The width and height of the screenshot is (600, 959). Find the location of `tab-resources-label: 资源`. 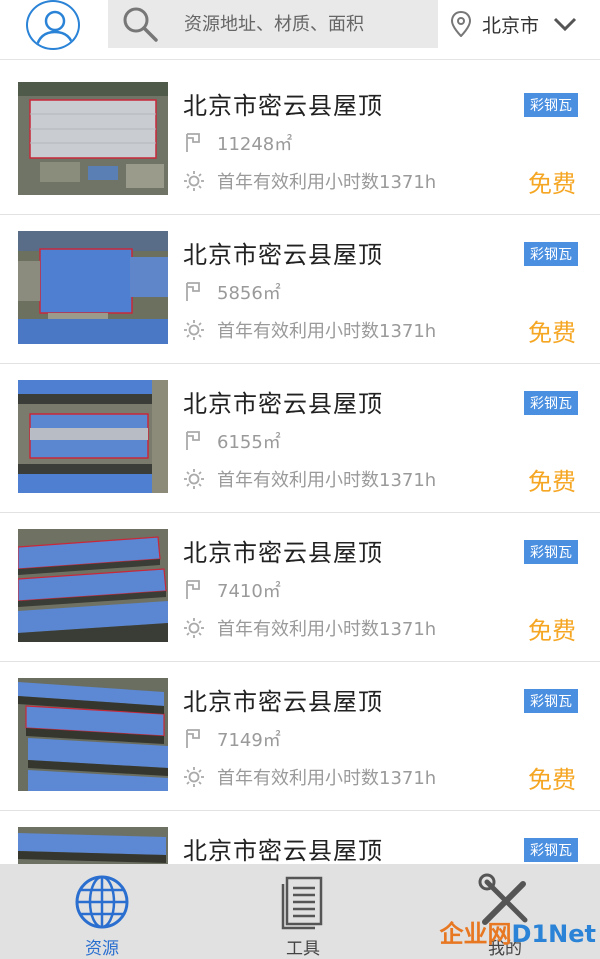

tab-resources-label: 资源 is located at coordinates (102, 949).